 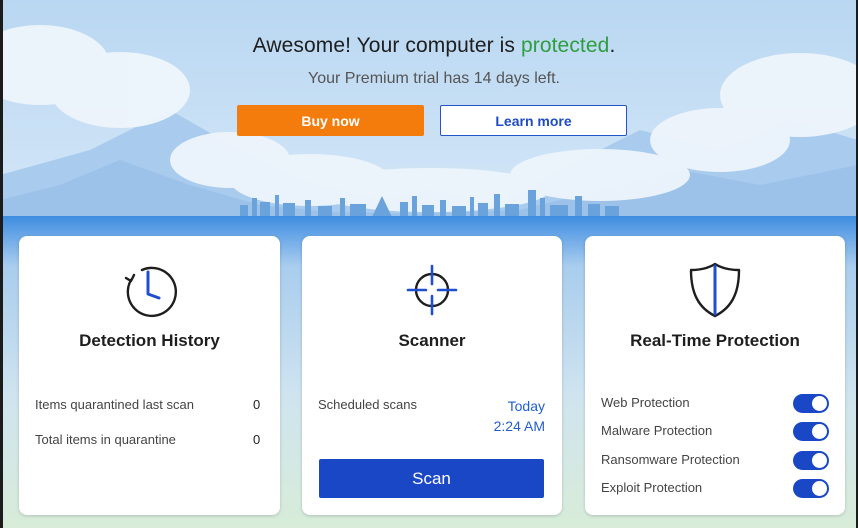 I want to click on buy-now-button: Buy now, so click(x=330, y=120).